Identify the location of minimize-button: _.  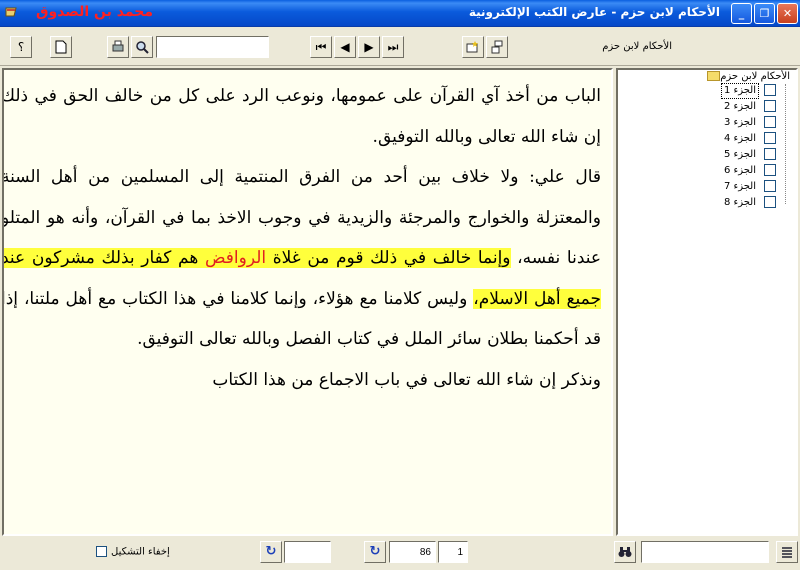
(741, 13).